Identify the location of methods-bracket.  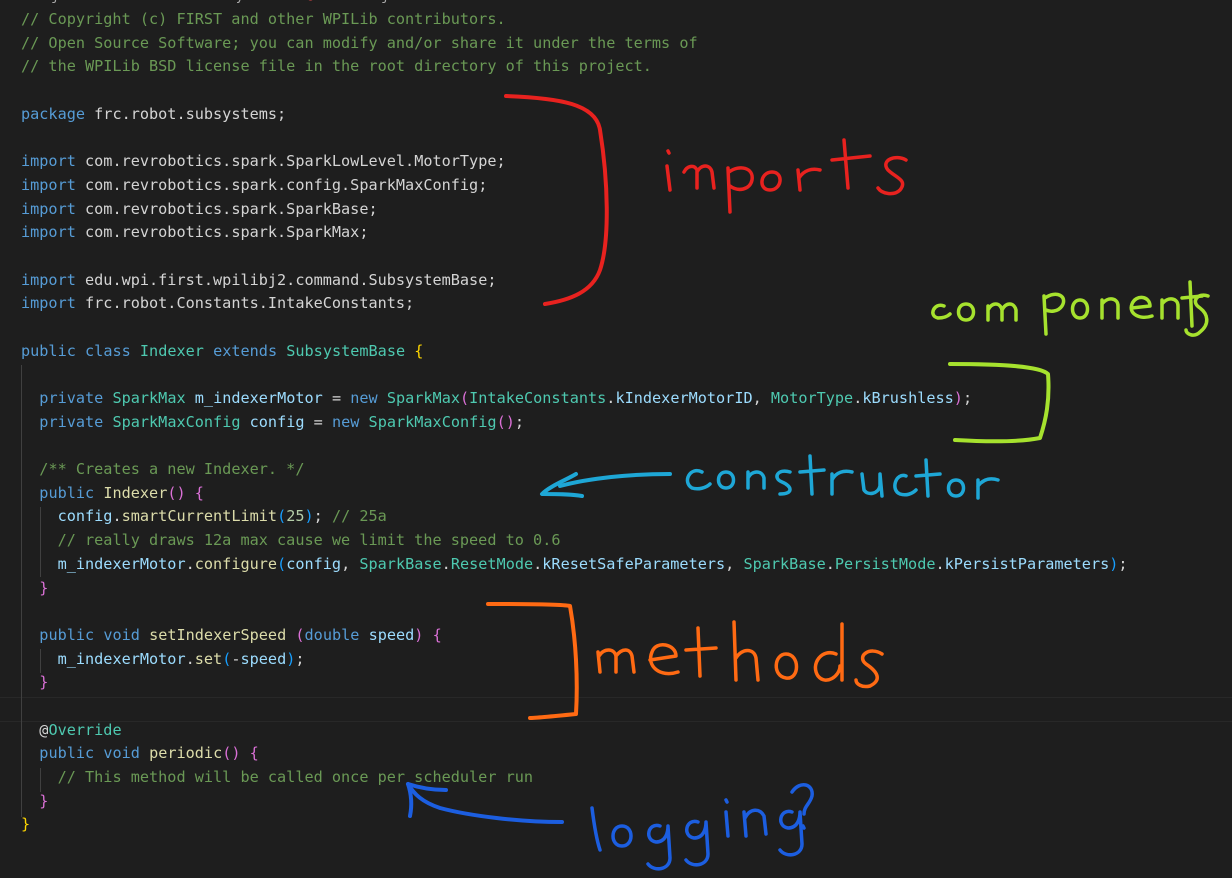
(532, 661).